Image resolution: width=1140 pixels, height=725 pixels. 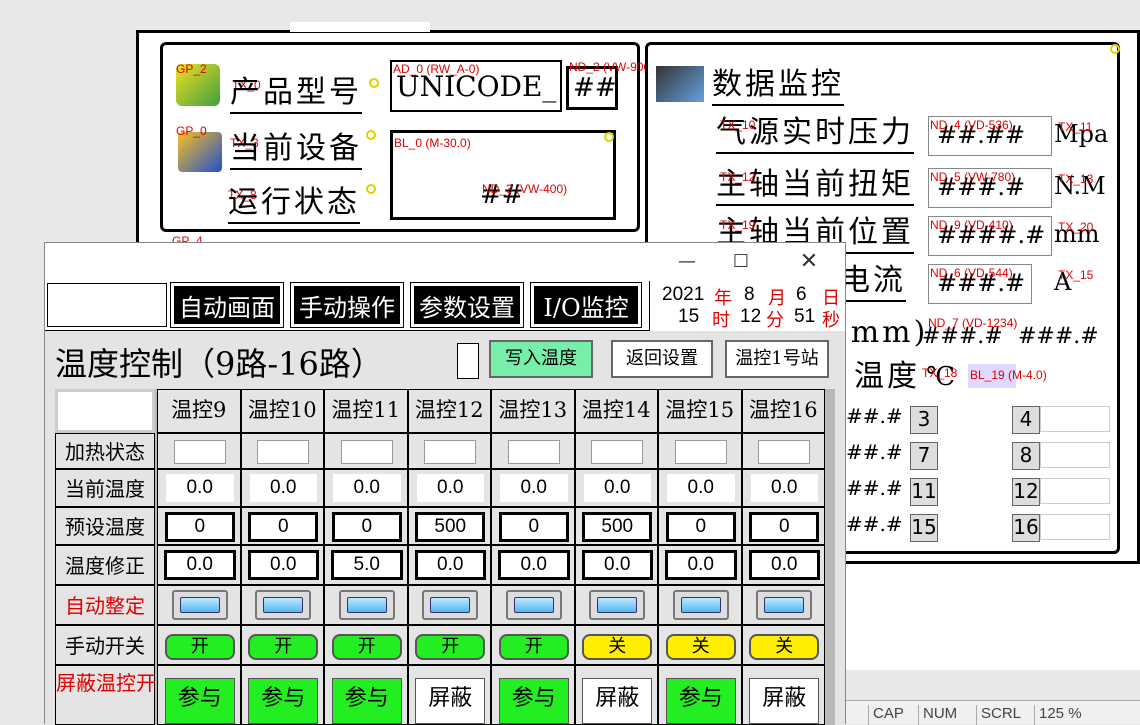 I want to click on monitor-nd-tag: ND_6 (VD-544), so click(x=971, y=273).